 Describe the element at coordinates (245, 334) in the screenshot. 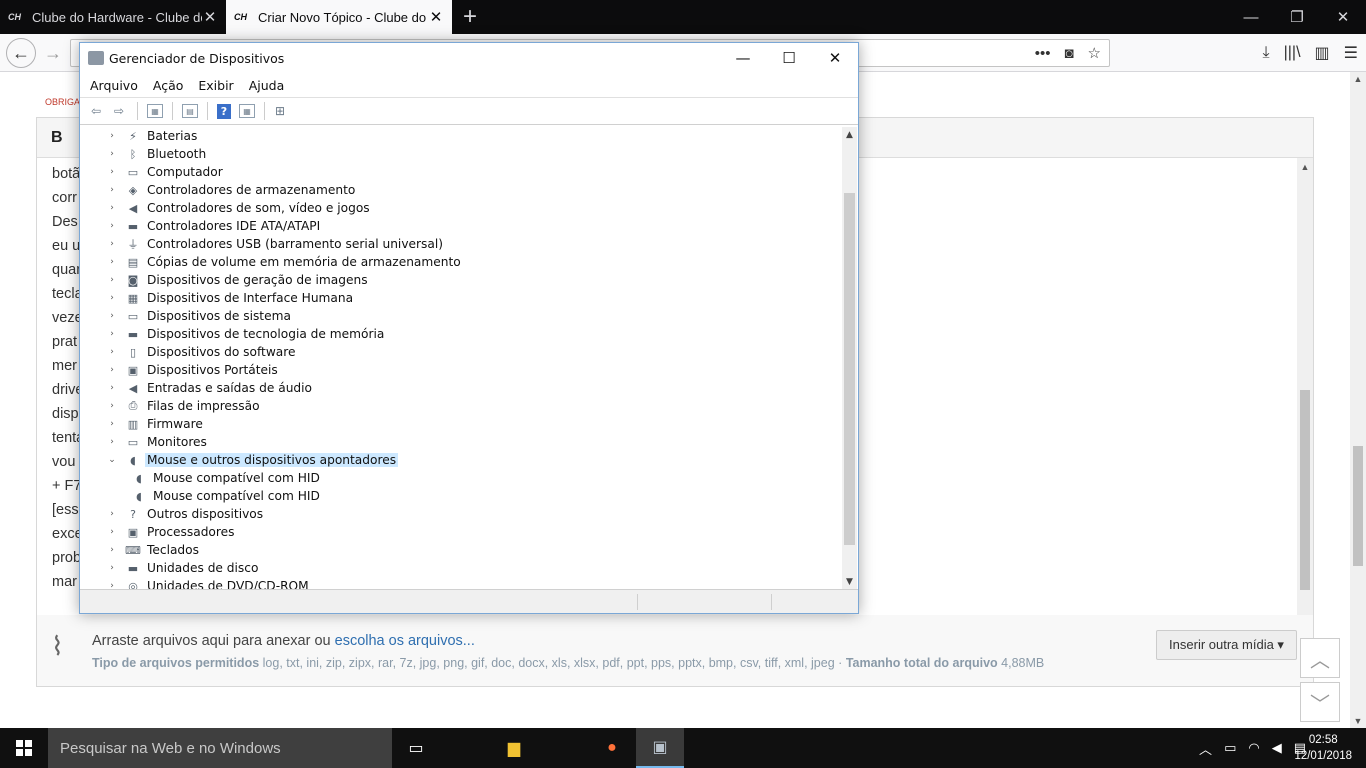

I see `device-category: › ▬ Dispositivos de tecnologia de memória` at that location.